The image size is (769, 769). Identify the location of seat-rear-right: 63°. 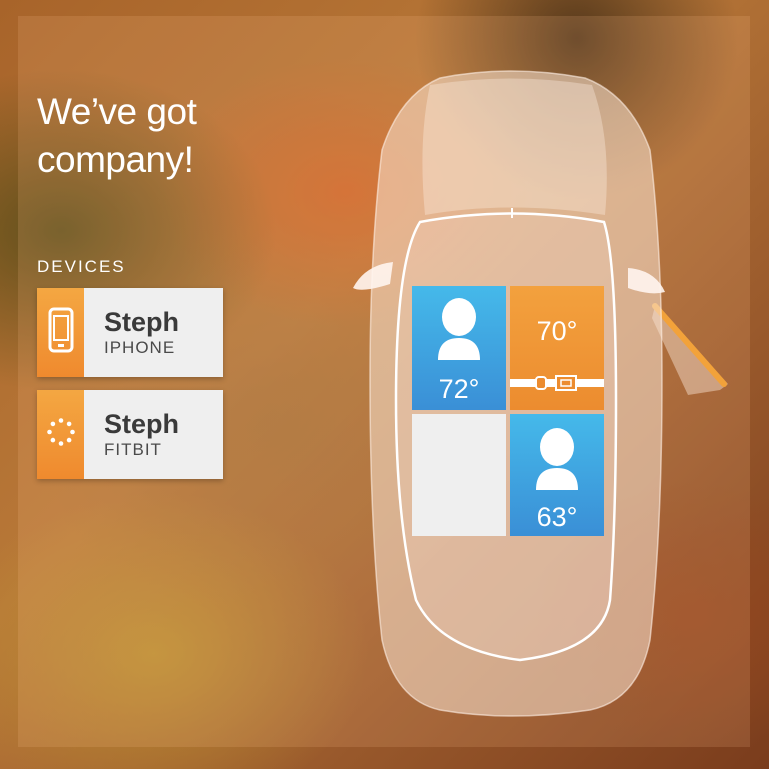
(557, 475).